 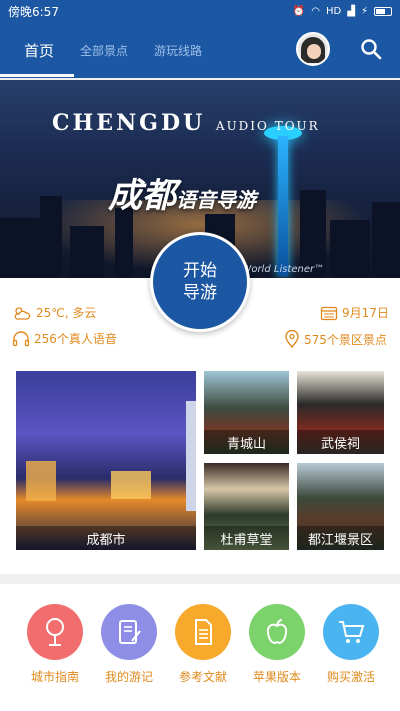 What do you see at coordinates (340, 442) in the screenshot?
I see `tile-label: 武侯祠` at bounding box center [340, 442].